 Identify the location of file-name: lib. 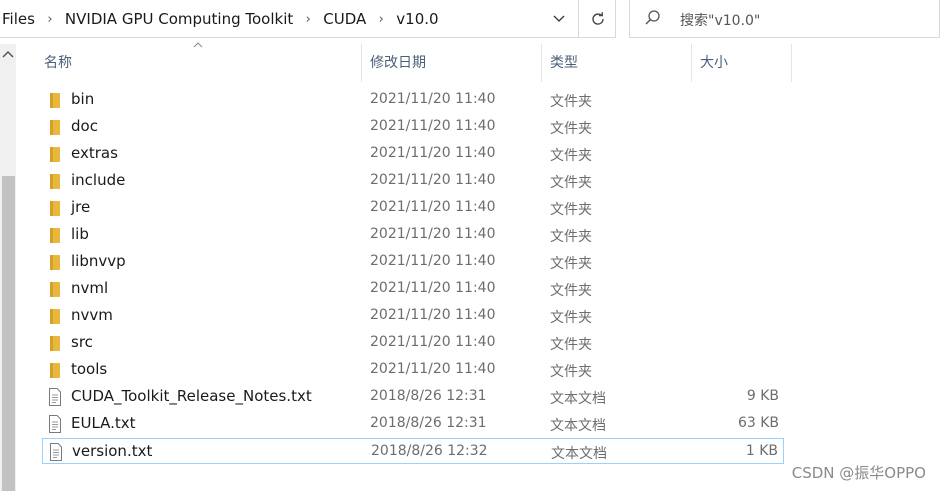
(80, 234).